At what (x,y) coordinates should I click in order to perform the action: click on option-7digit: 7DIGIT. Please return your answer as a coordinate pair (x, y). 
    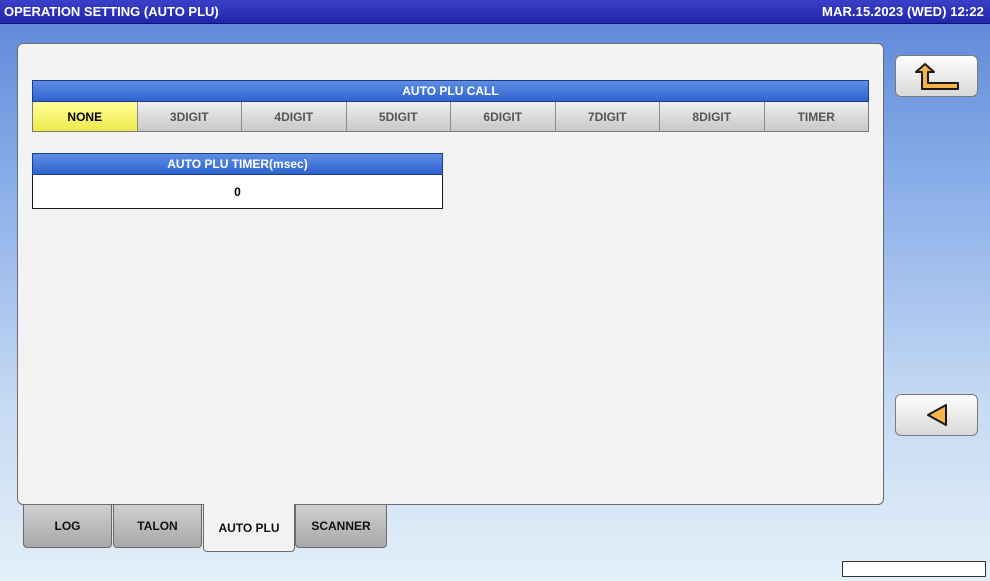
    Looking at the image, I should click on (607, 116).